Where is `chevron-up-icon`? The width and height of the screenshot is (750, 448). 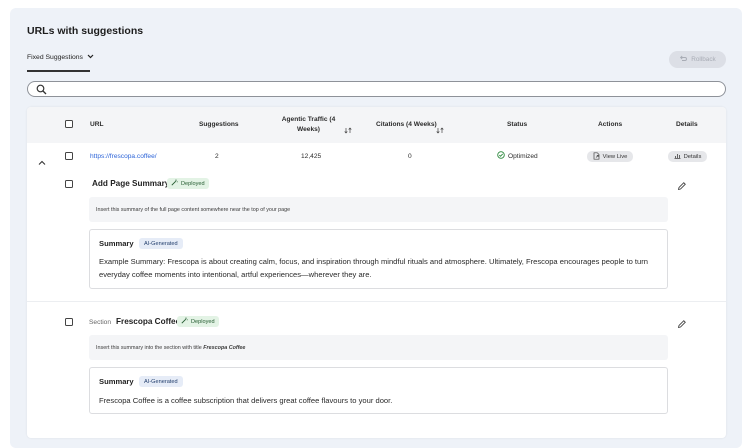 chevron-up-icon is located at coordinates (42, 162).